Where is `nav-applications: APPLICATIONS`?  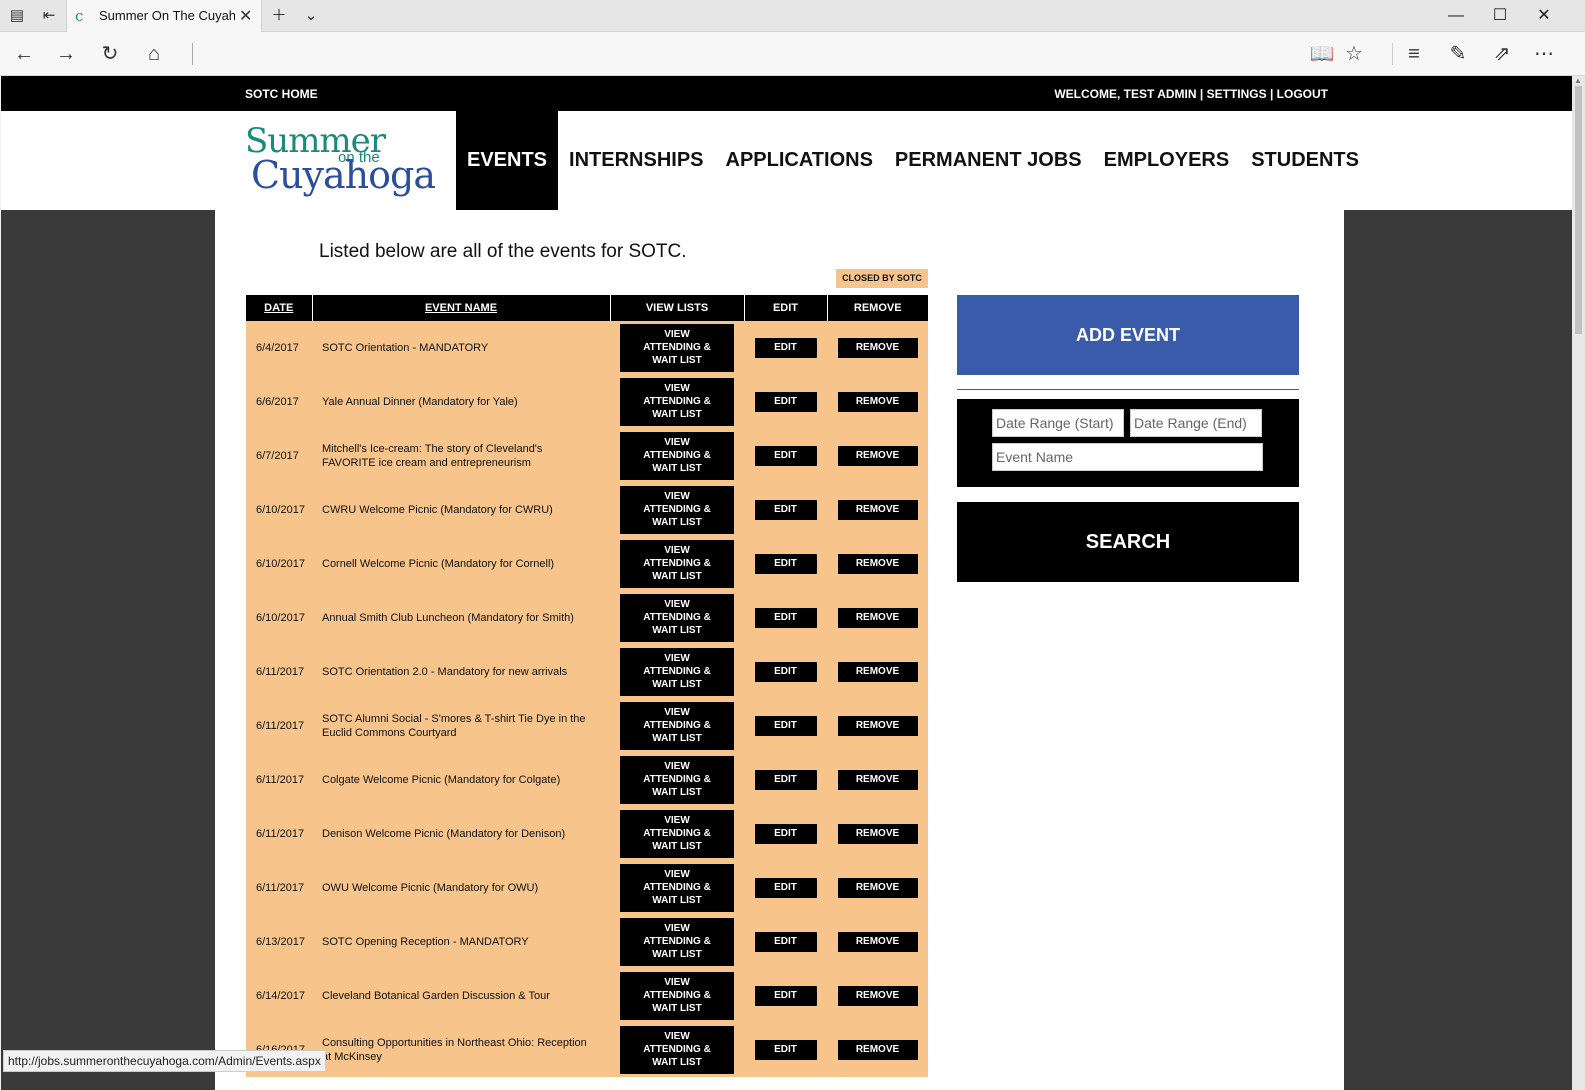 nav-applications: APPLICATIONS is located at coordinates (799, 160).